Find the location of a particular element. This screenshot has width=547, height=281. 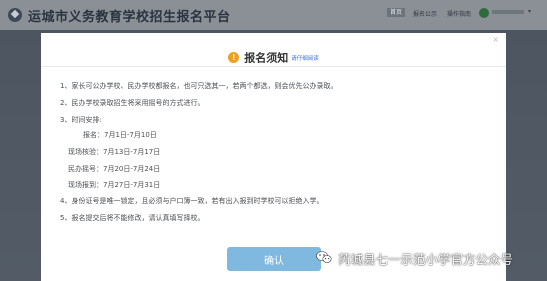

watermark-text: 芮城县七一示范小学官方公众号 is located at coordinates (426, 259).